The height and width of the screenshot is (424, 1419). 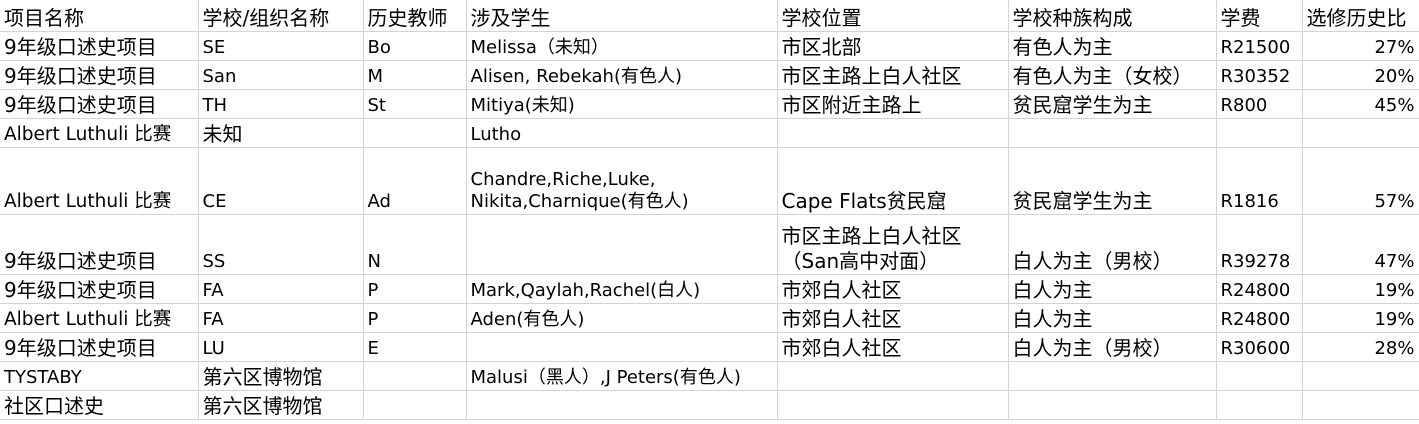 I want to click on cell-students: Mitiya(未知), so click(x=622, y=104).